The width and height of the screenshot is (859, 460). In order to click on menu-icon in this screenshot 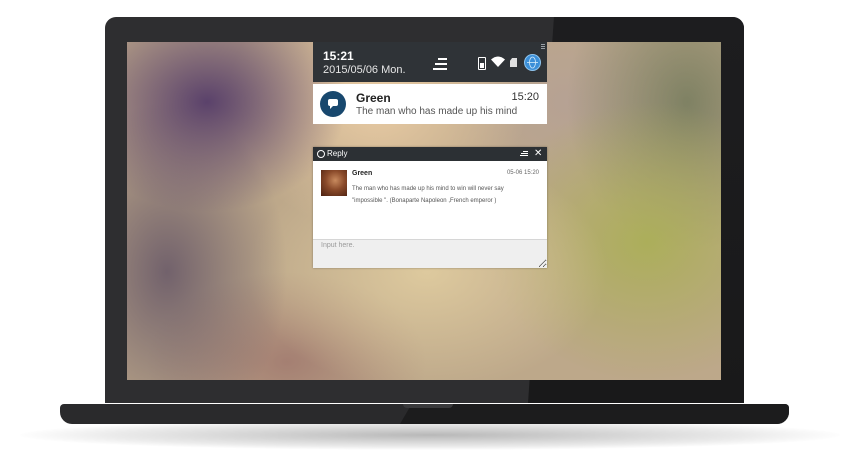, I will do `click(440, 64)`.